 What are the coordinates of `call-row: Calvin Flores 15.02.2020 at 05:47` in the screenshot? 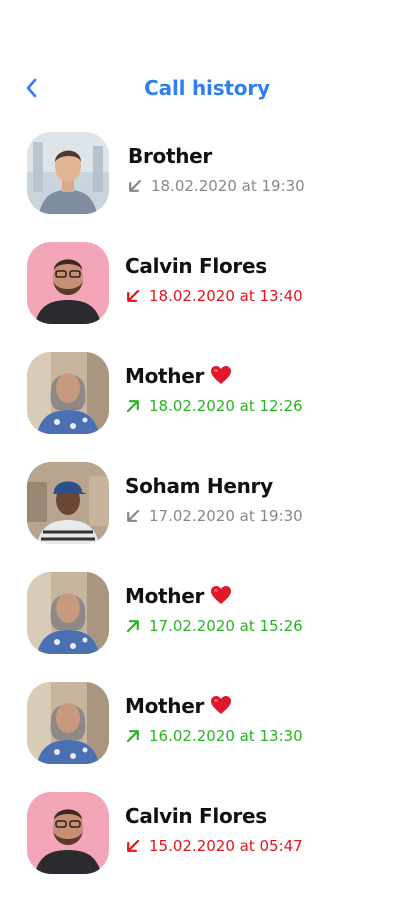 It's located at (207, 847).